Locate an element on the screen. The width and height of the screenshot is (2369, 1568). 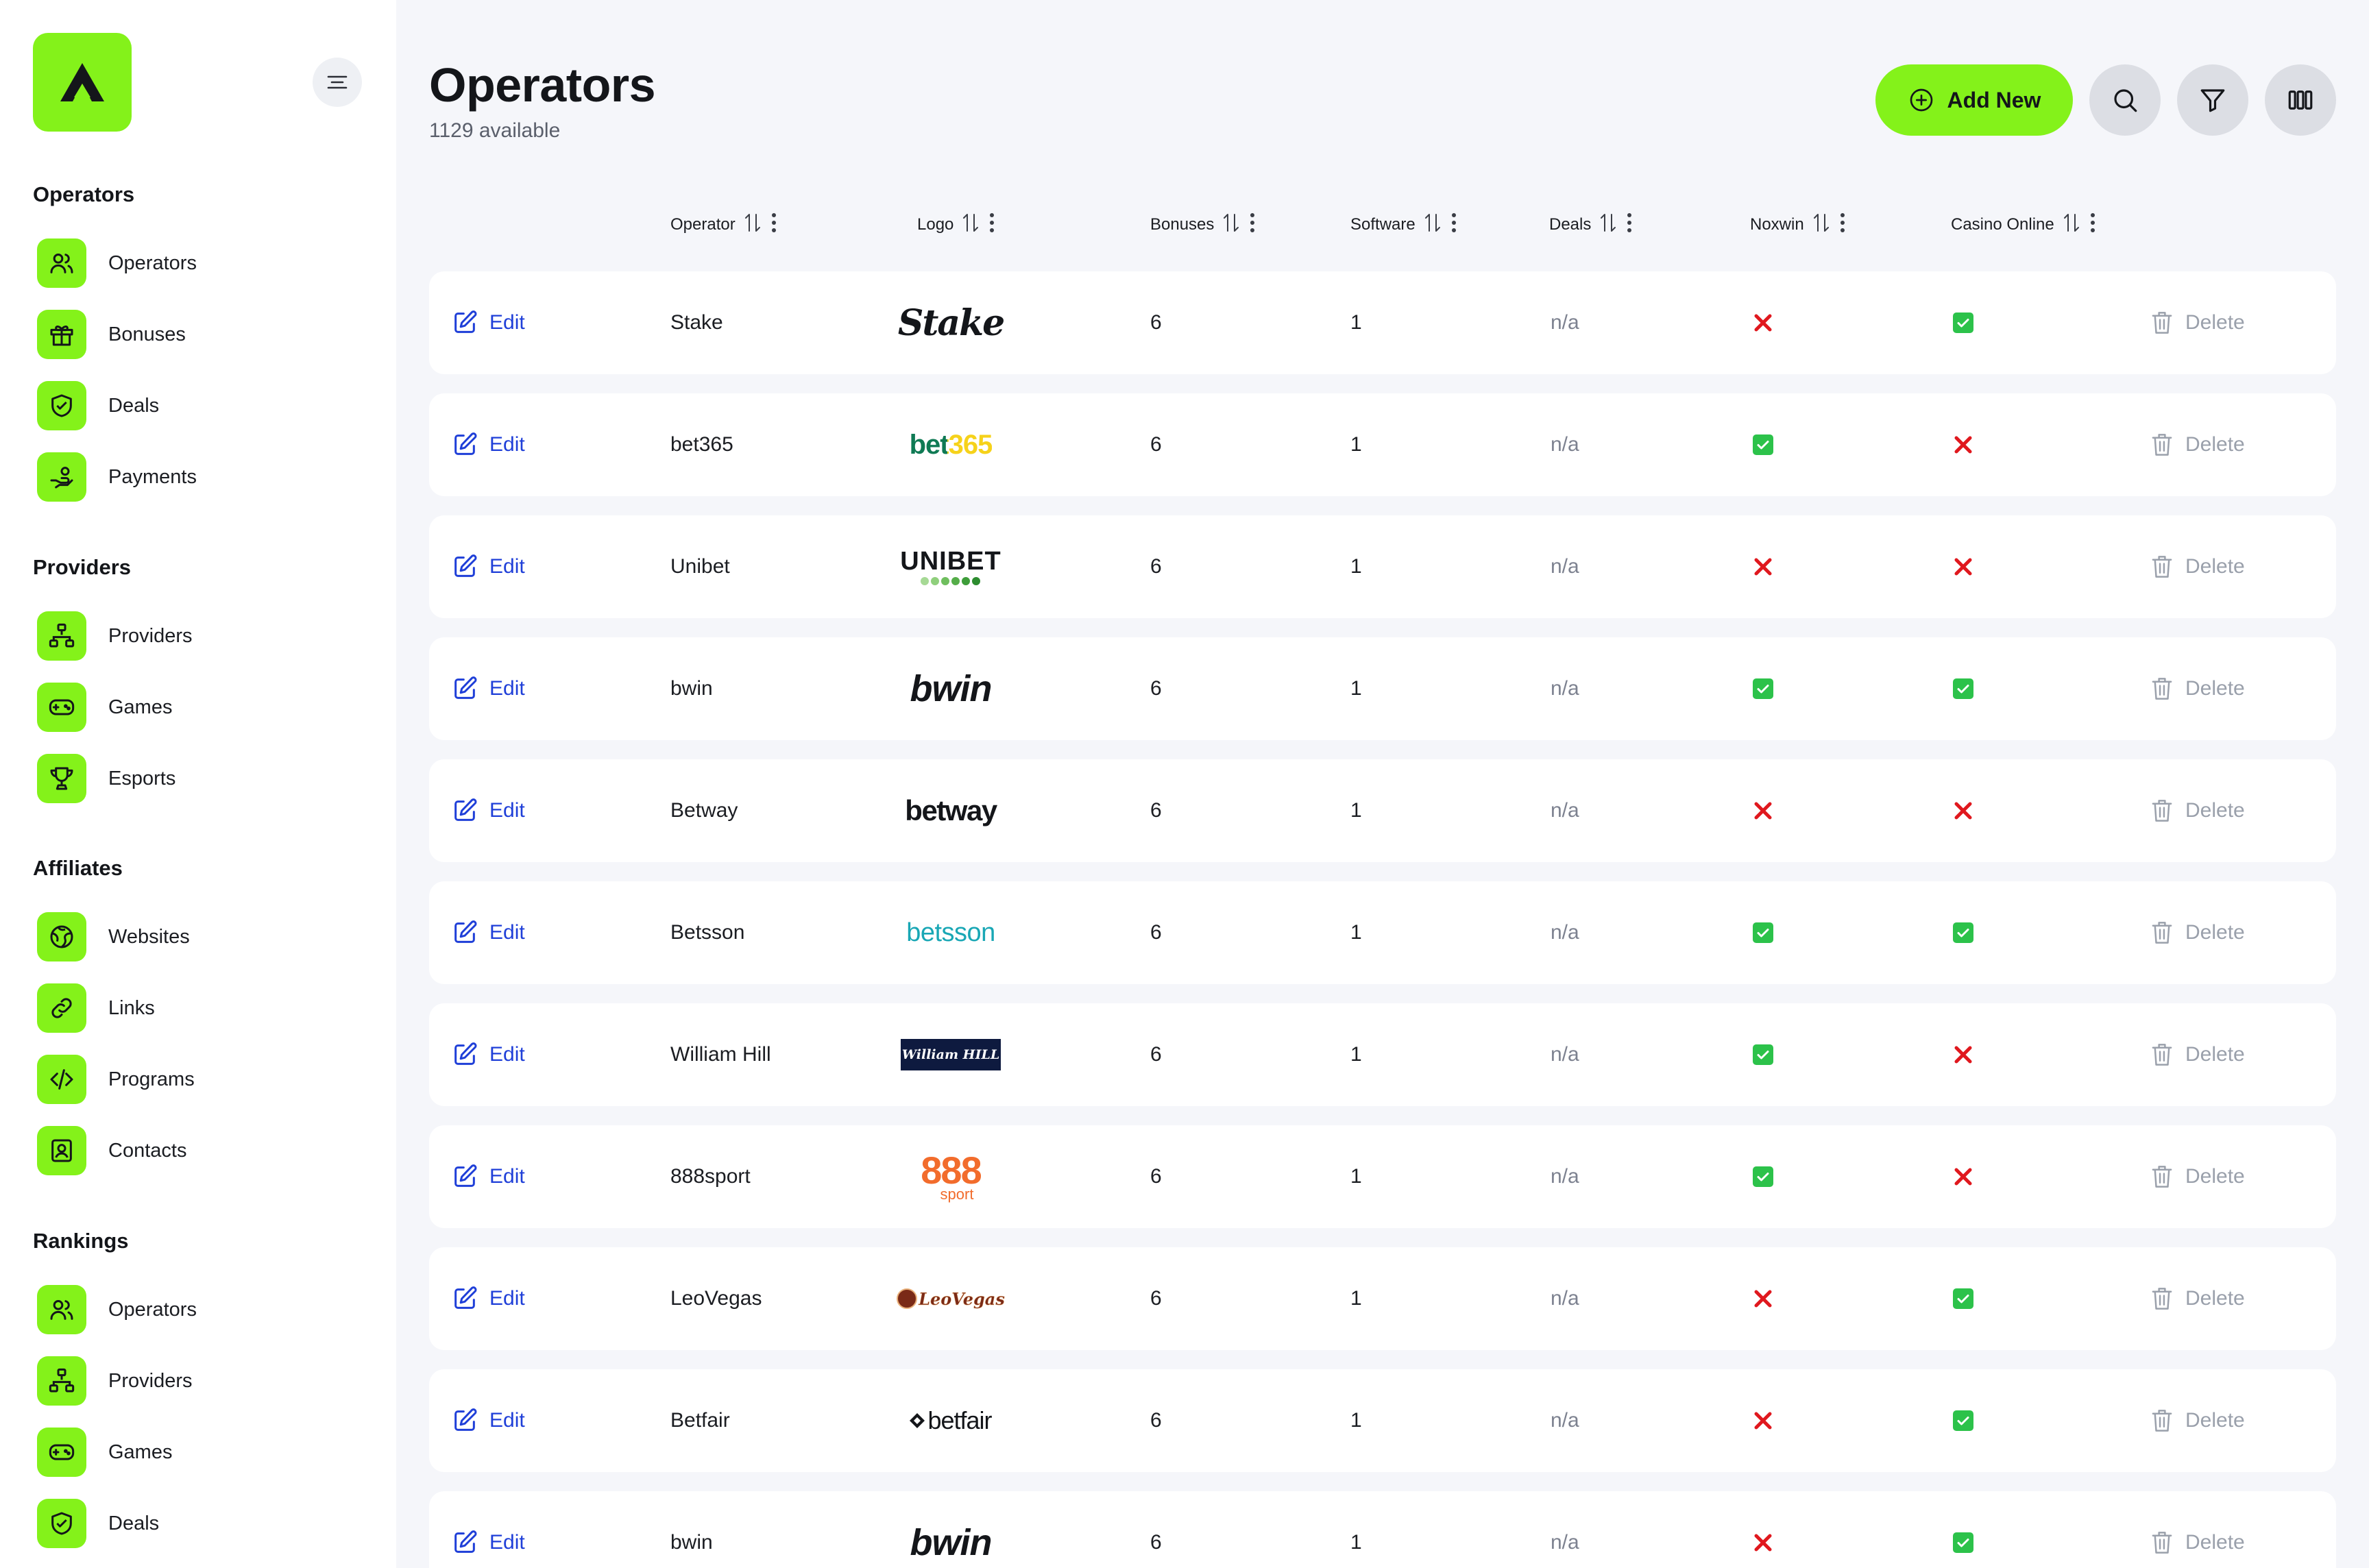
check-icon is located at coordinates (1963, 1542).